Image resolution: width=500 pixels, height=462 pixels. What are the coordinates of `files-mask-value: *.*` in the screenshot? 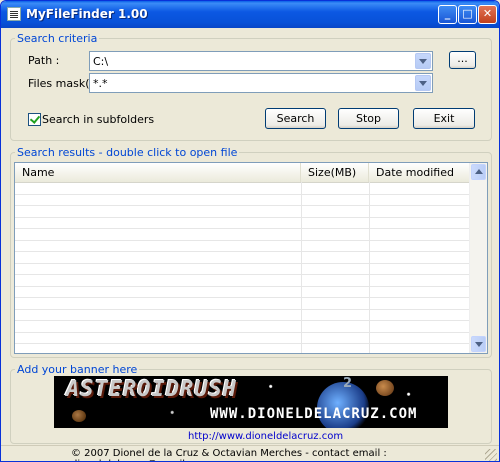 It's located at (100, 83).